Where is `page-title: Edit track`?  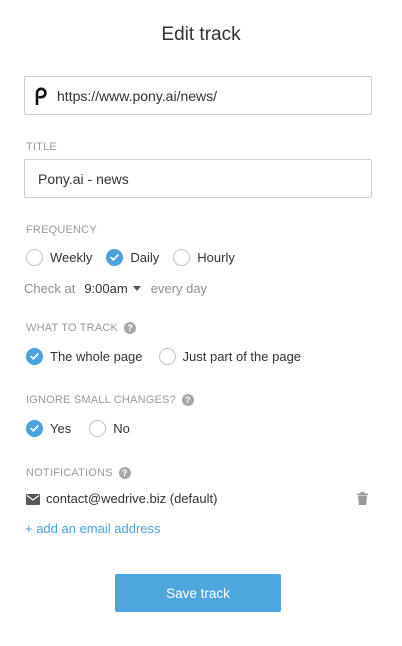 page-title: Edit track is located at coordinates (201, 34).